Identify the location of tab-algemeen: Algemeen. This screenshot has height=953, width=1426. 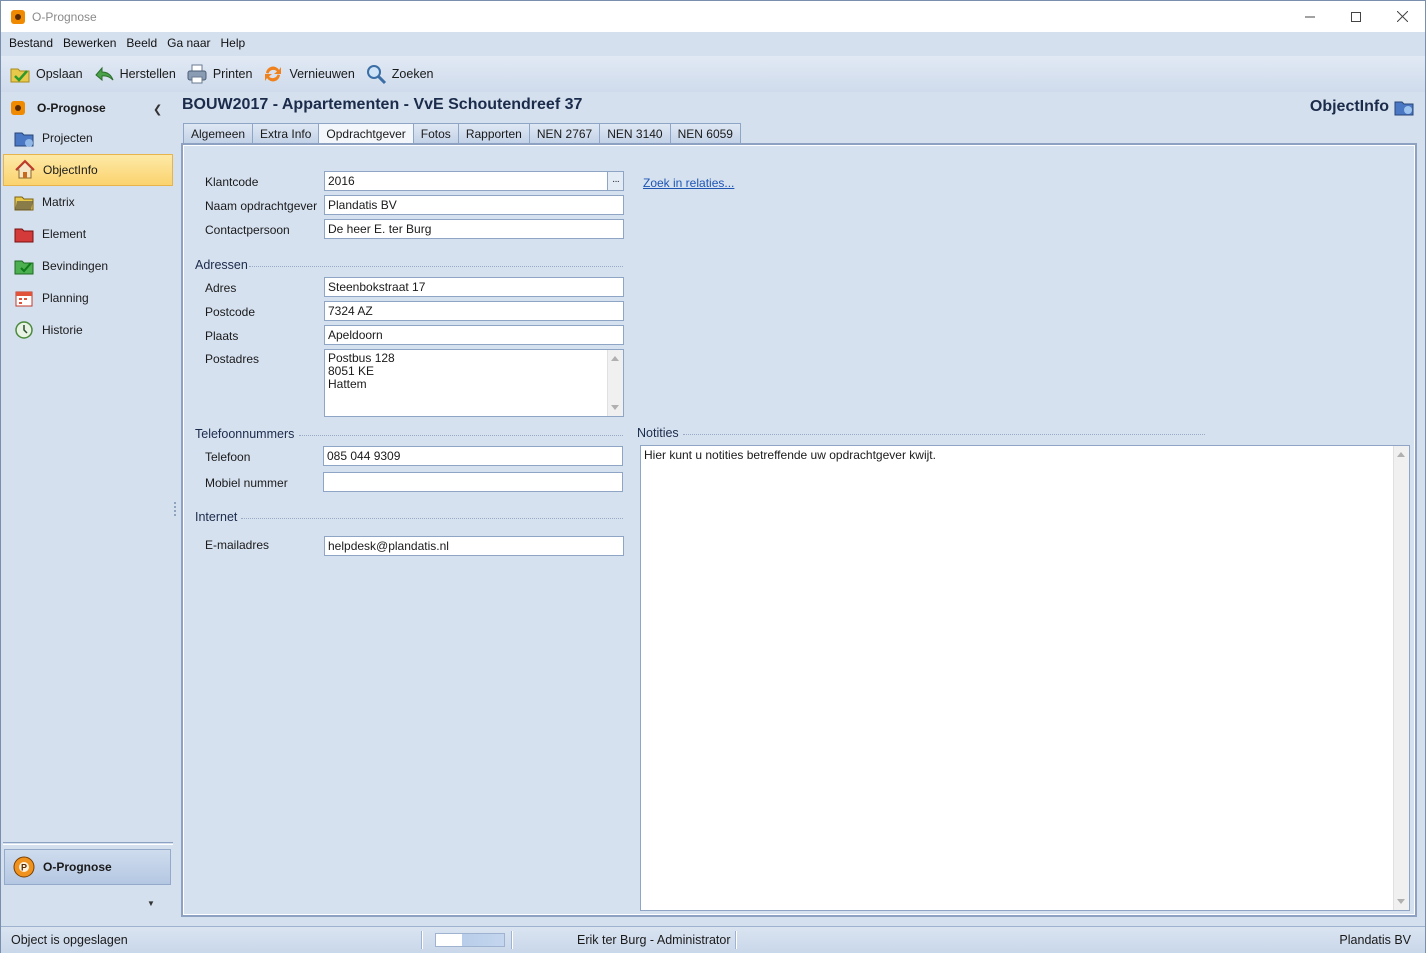
(218, 133).